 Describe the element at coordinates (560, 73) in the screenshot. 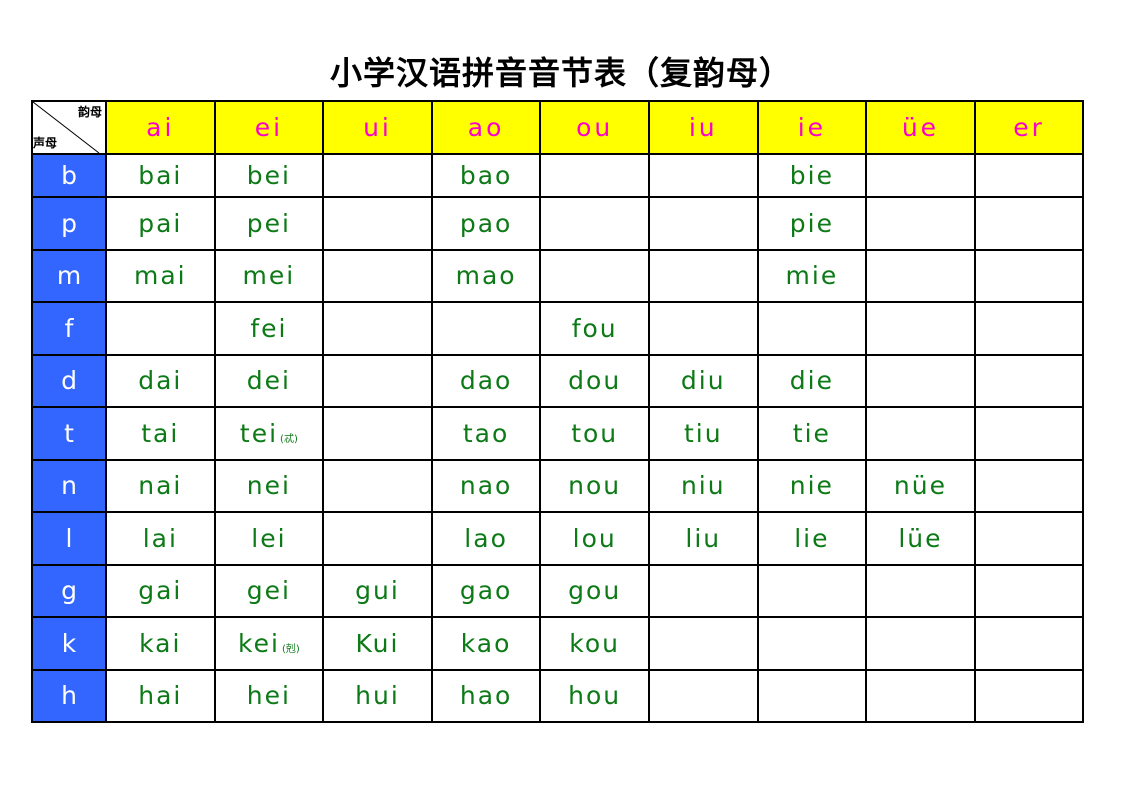

I see `page-title: 小学汉语拼音音节表（复韵母）` at that location.